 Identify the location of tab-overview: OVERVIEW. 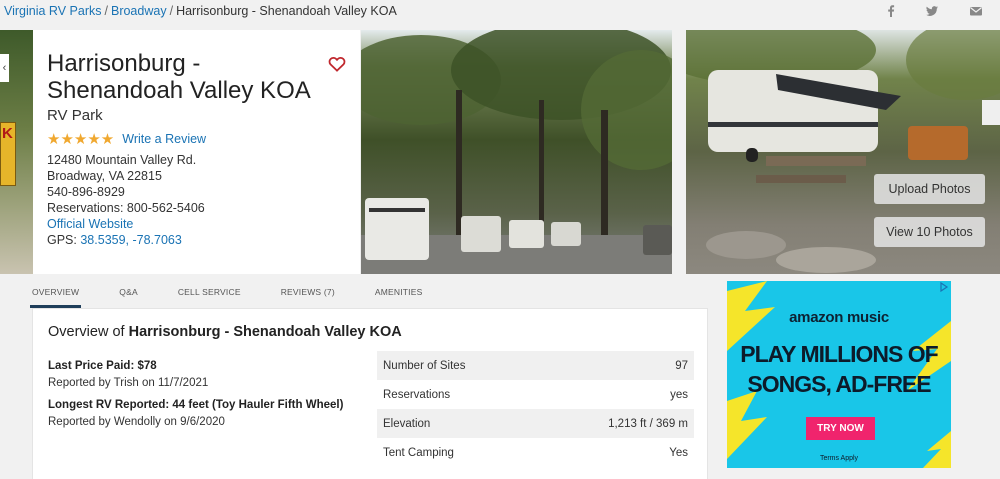
(55, 291).